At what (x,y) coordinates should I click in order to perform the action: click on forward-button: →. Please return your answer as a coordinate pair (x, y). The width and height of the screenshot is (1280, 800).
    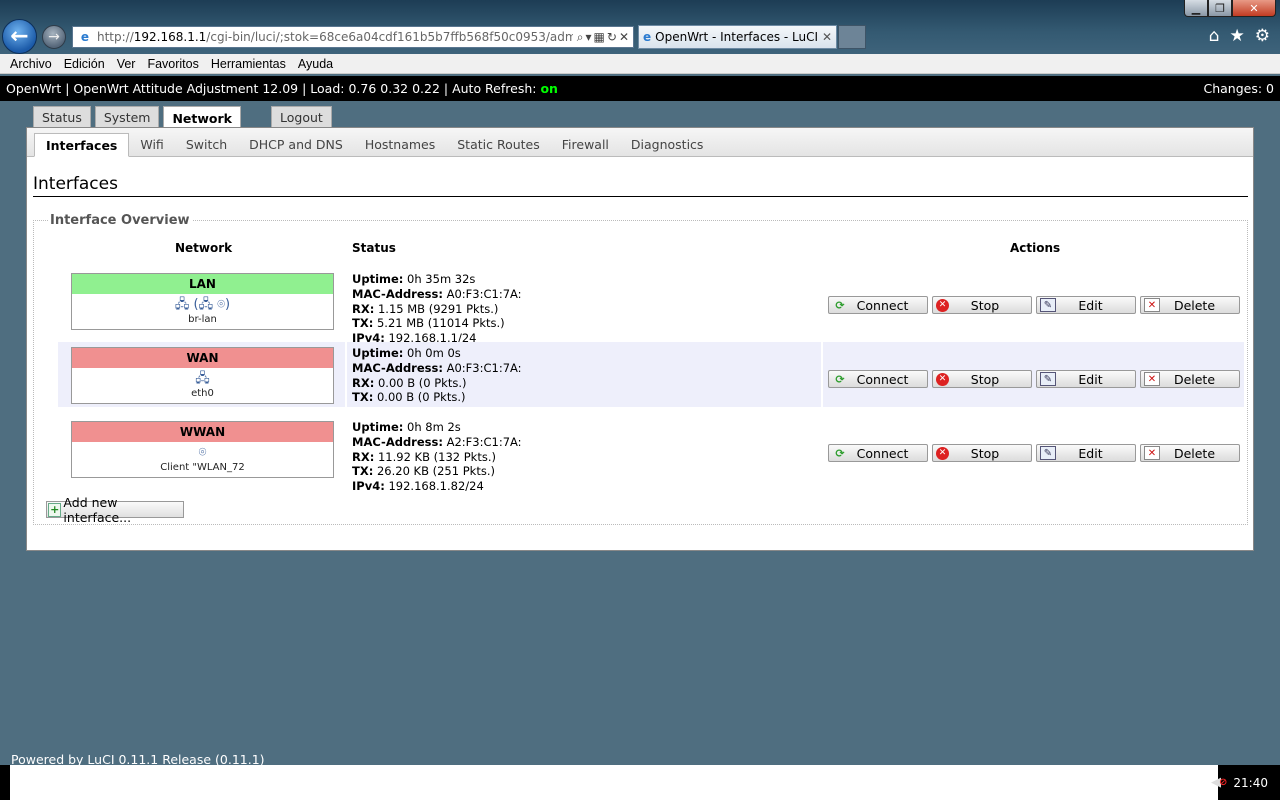
    Looking at the image, I should click on (54, 37).